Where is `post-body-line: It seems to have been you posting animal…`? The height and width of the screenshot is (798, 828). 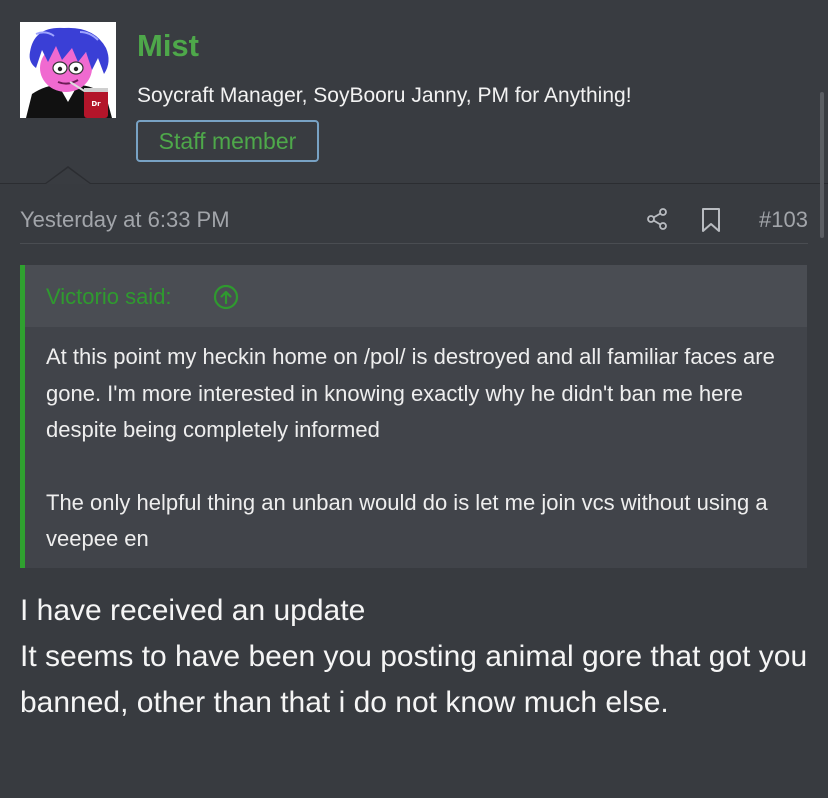 post-body-line: It seems to have been you posting animal… is located at coordinates (414, 679).